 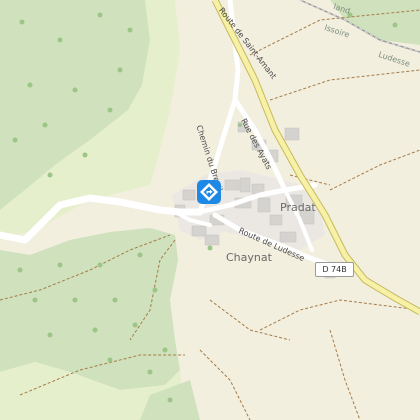 I want to click on diamond-turn-icon, so click(x=209, y=192).